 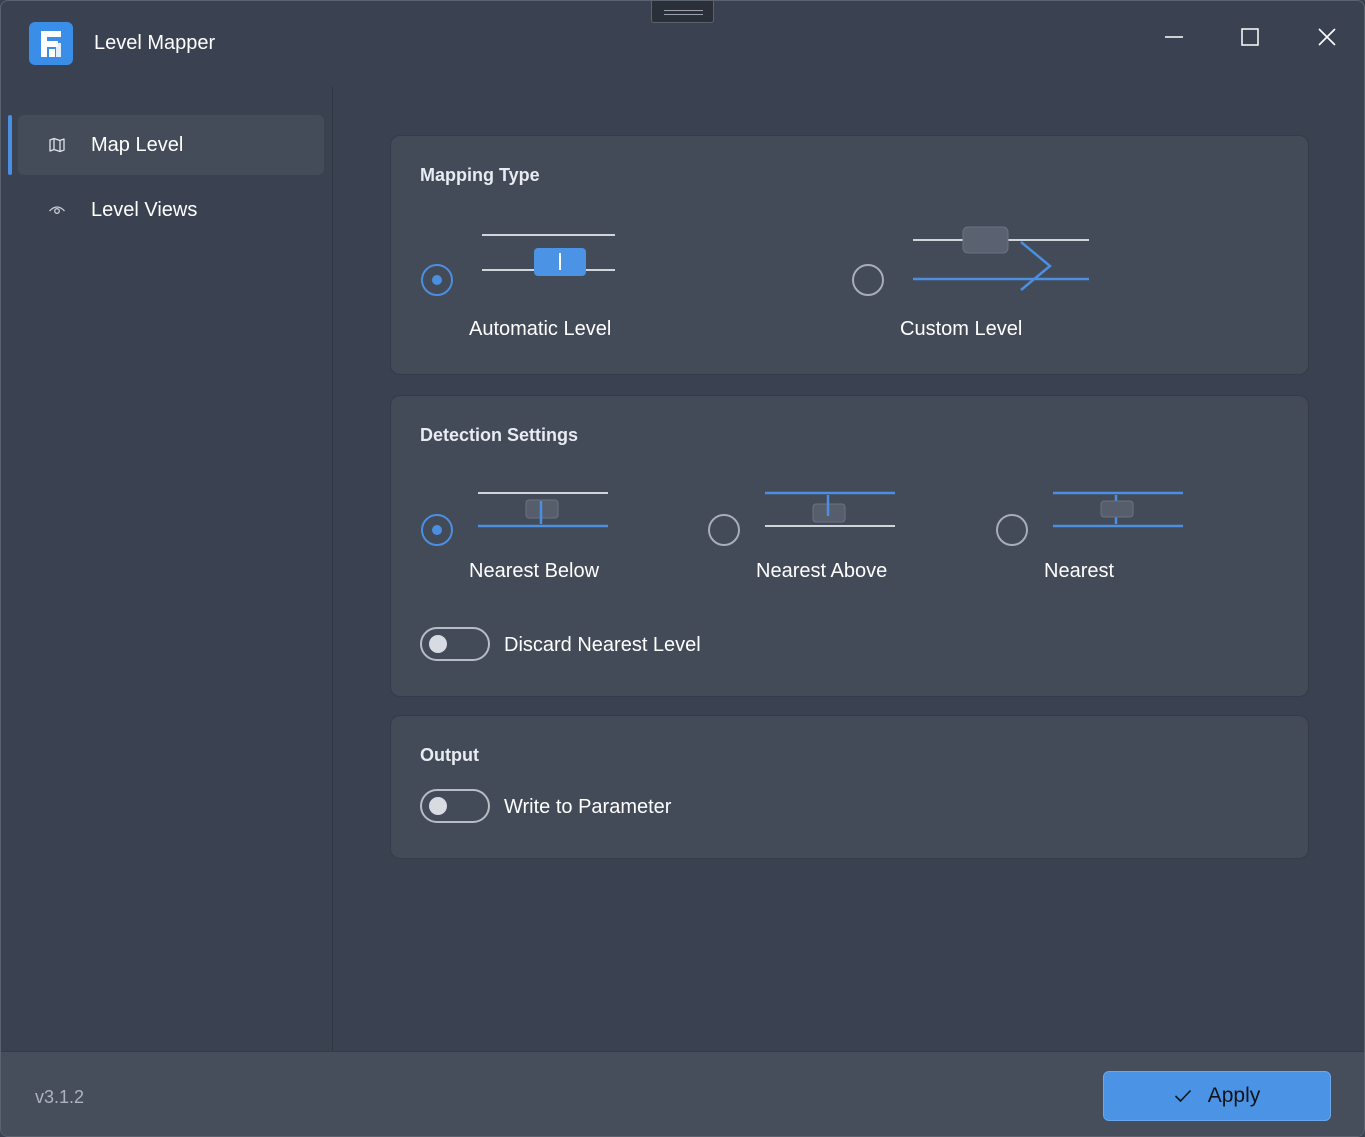 What do you see at coordinates (868, 280) in the screenshot?
I see `custom-level-radio` at bounding box center [868, 280].